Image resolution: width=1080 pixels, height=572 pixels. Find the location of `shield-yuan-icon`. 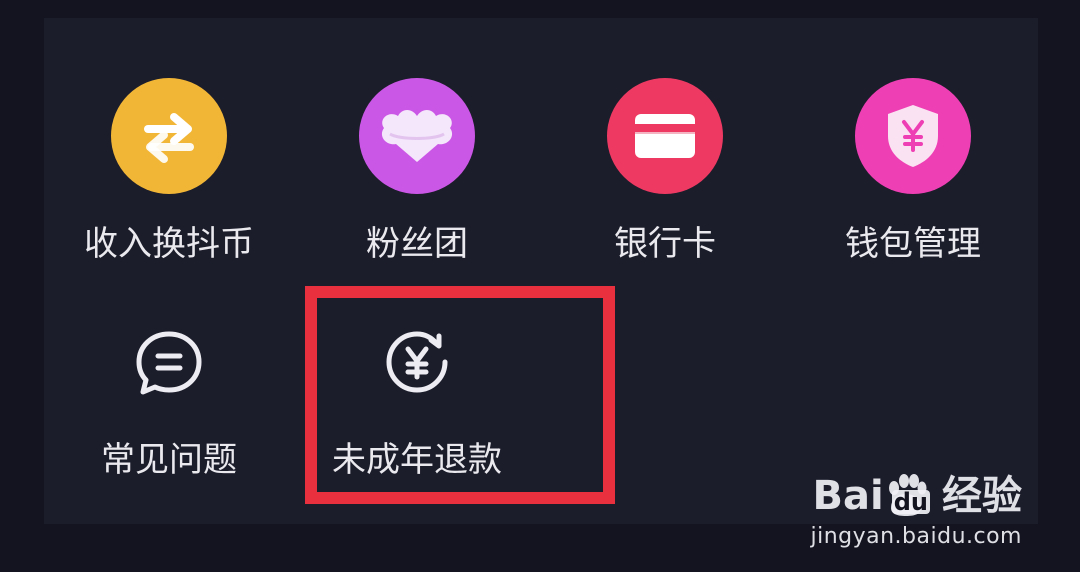

shield-yuan-icon is located at coordinates (913, 136).